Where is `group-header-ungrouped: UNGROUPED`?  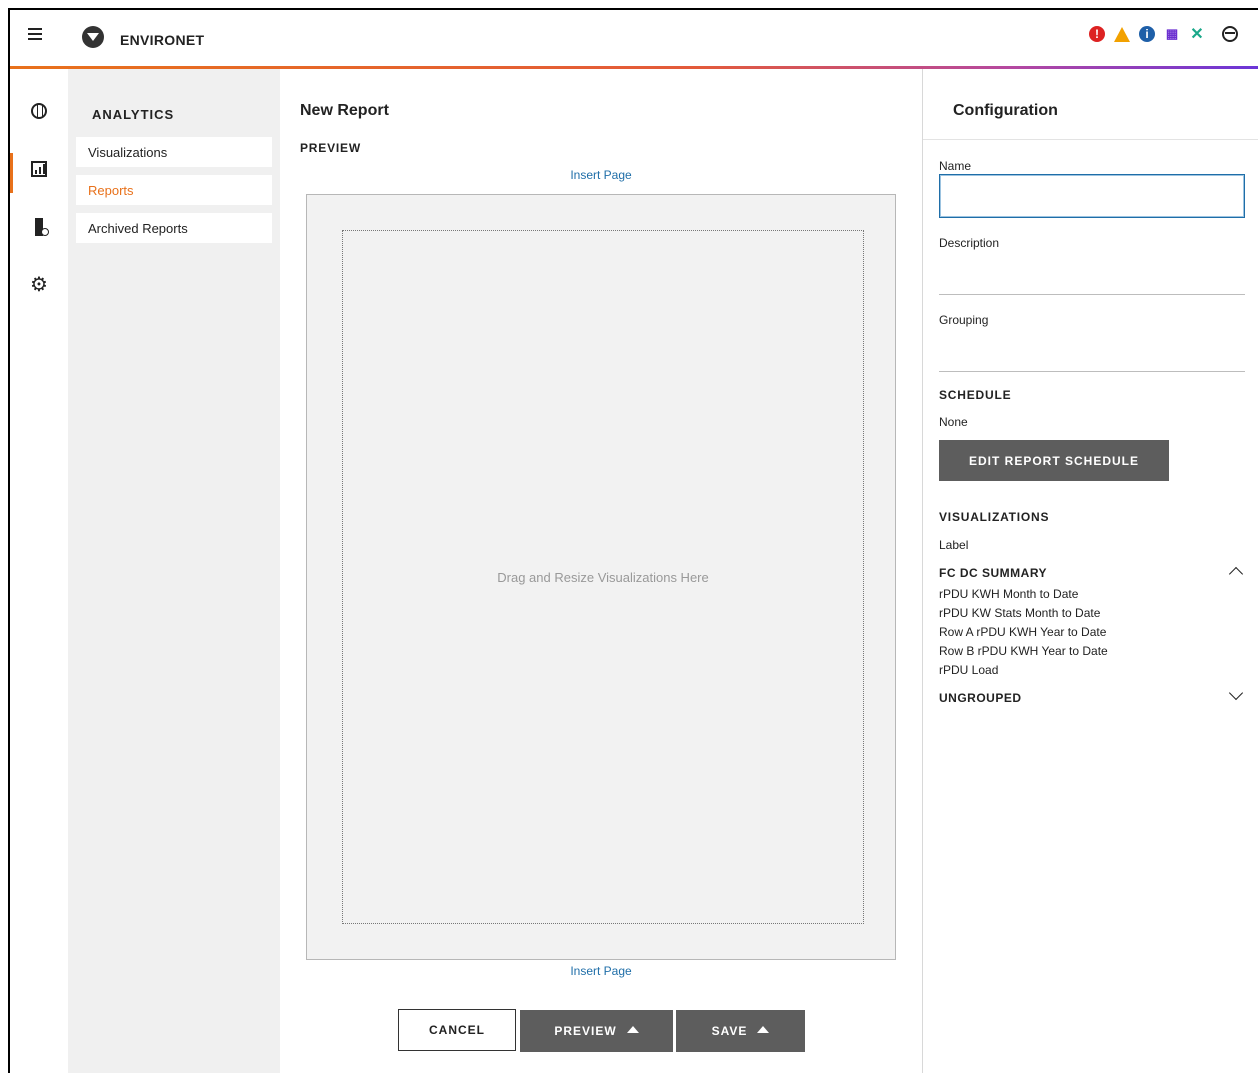 group-header-ungrouped: UNGROUPED is located at coordinates (1092, 695).